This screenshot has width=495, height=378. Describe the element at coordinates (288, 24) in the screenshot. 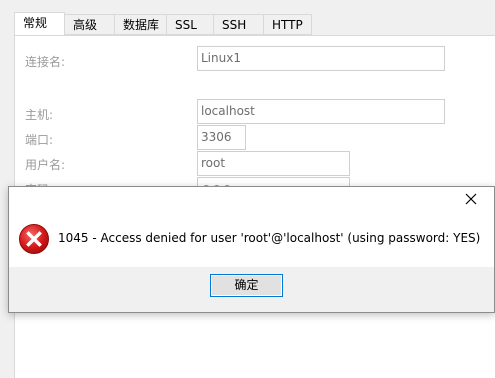

I see `tab-http: HTTP` at that location.